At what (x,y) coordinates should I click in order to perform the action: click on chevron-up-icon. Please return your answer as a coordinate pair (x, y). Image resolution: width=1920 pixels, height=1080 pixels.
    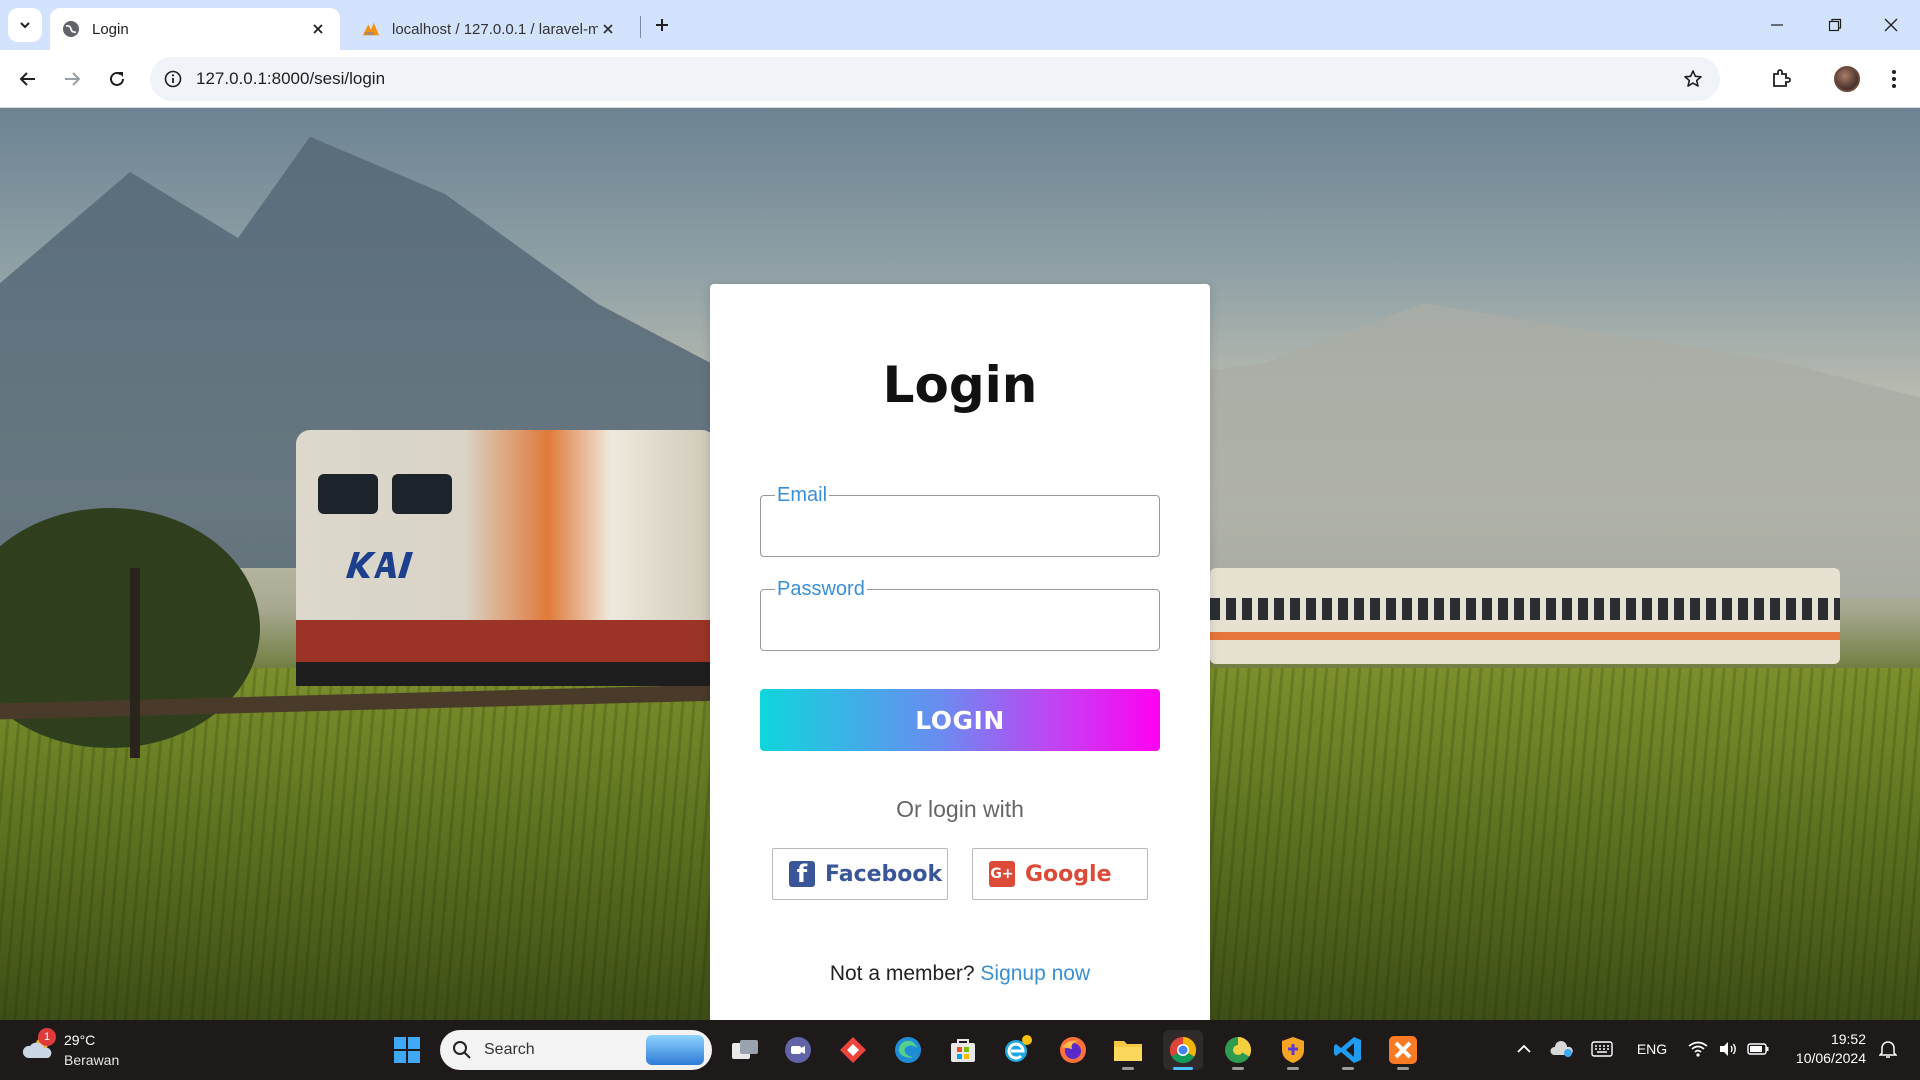
    Looking at the image, I should click on (1524, 1048).